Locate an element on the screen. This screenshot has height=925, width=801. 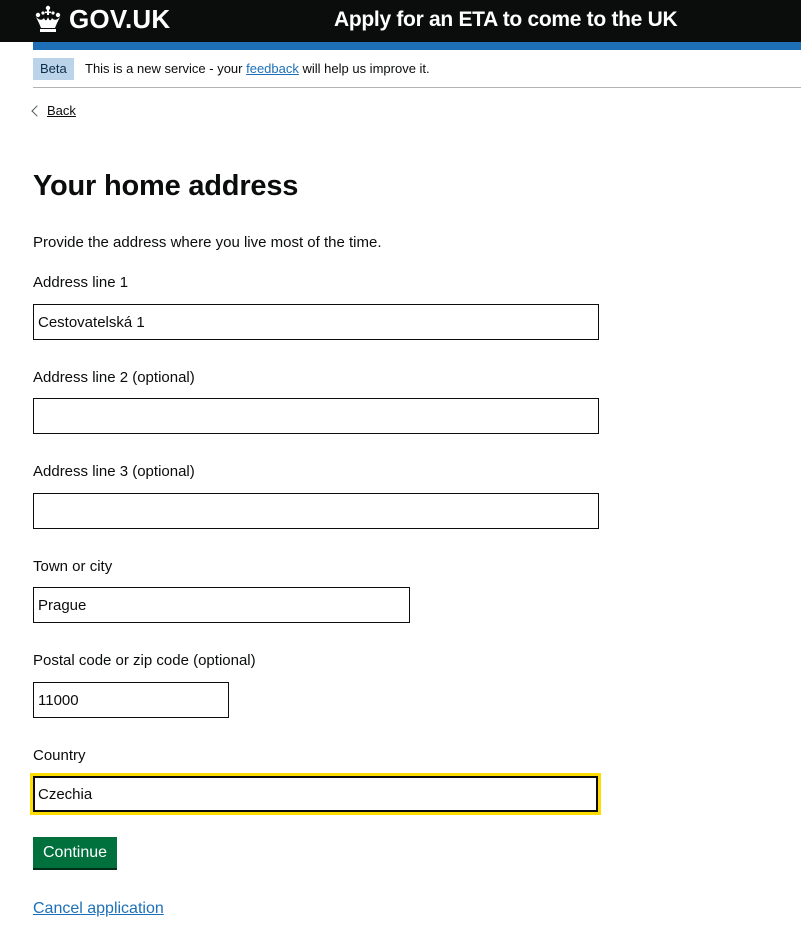
beta-tag: Beta is located at coordinates (53, 69).